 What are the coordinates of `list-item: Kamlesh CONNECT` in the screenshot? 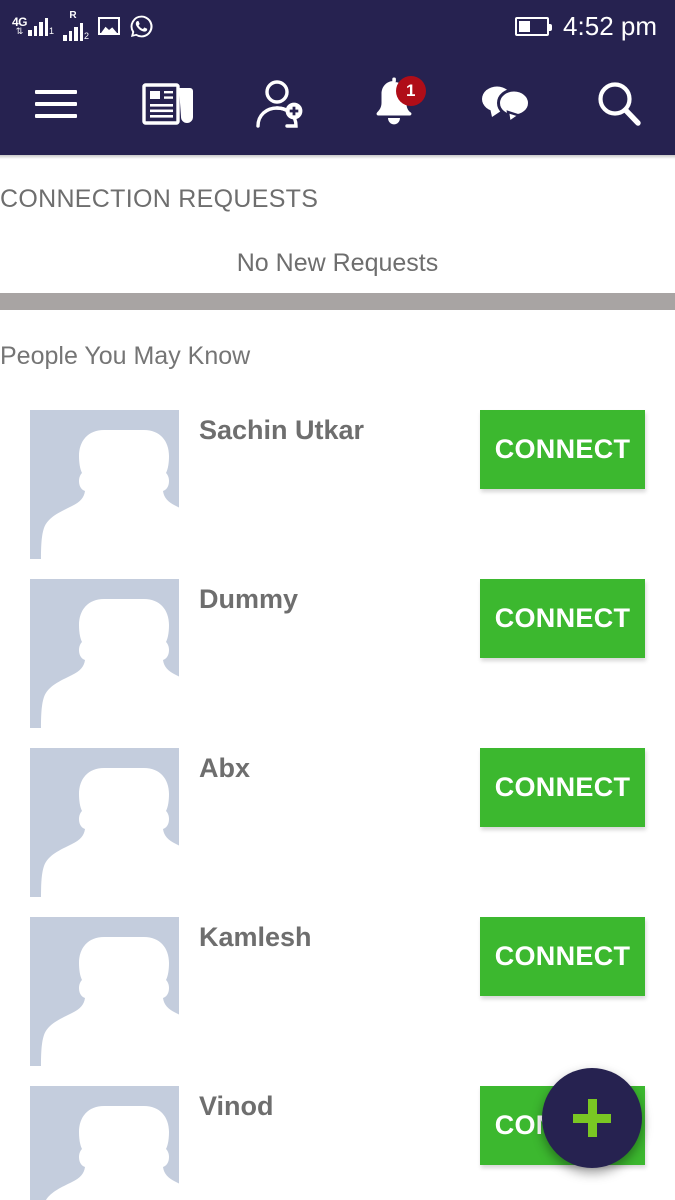 It's located at (337, 981).